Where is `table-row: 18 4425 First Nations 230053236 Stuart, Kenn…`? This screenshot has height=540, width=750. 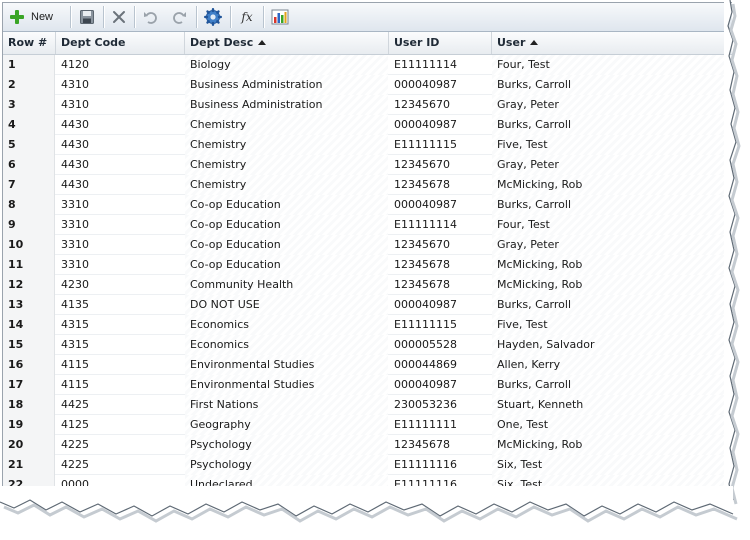 table-row: 18 4425 First Nations 230053236 Stuart, Kenn… is located at coordinates (367, 405).